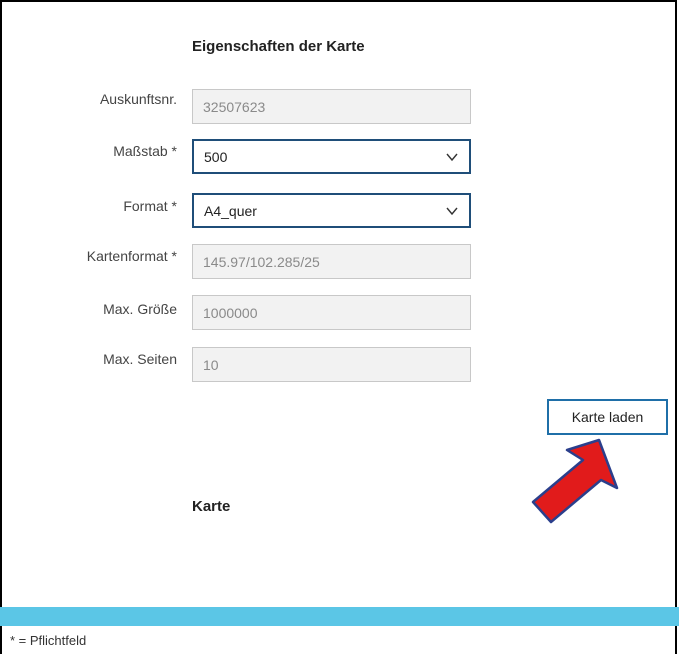 This screenshot has height=656, width=679. I want to click on max-seiten-field: 10, so click(331, 364).